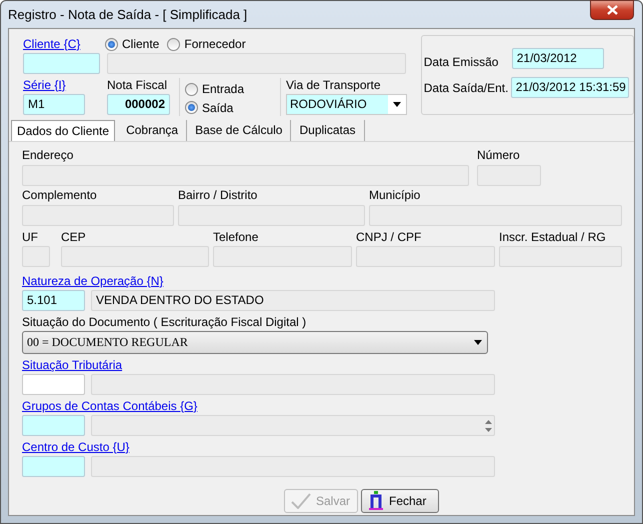 This screenshot has height=524, width=643. What do you see at coordinates (218, 107) in the screenshot?
I see `radio-label: Saída` at bounding box center [218, 107].